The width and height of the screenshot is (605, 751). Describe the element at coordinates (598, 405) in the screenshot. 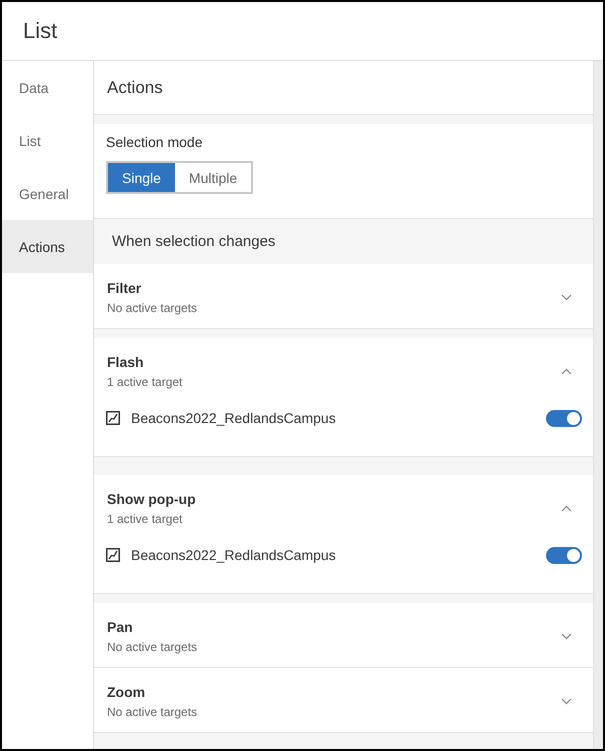

I see `scrollbar-track` at that location.